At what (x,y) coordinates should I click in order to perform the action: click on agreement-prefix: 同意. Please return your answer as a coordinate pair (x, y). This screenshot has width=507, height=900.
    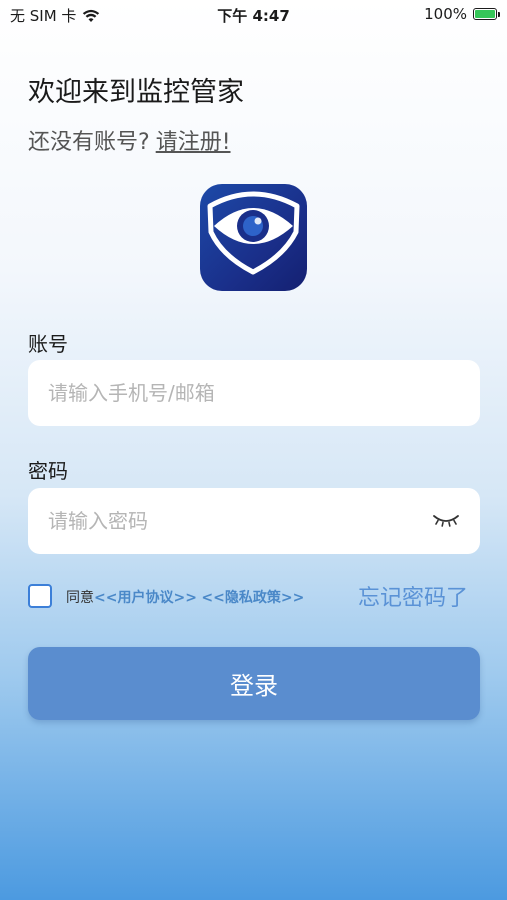
    Looking at the image, I should click on (80, 598).